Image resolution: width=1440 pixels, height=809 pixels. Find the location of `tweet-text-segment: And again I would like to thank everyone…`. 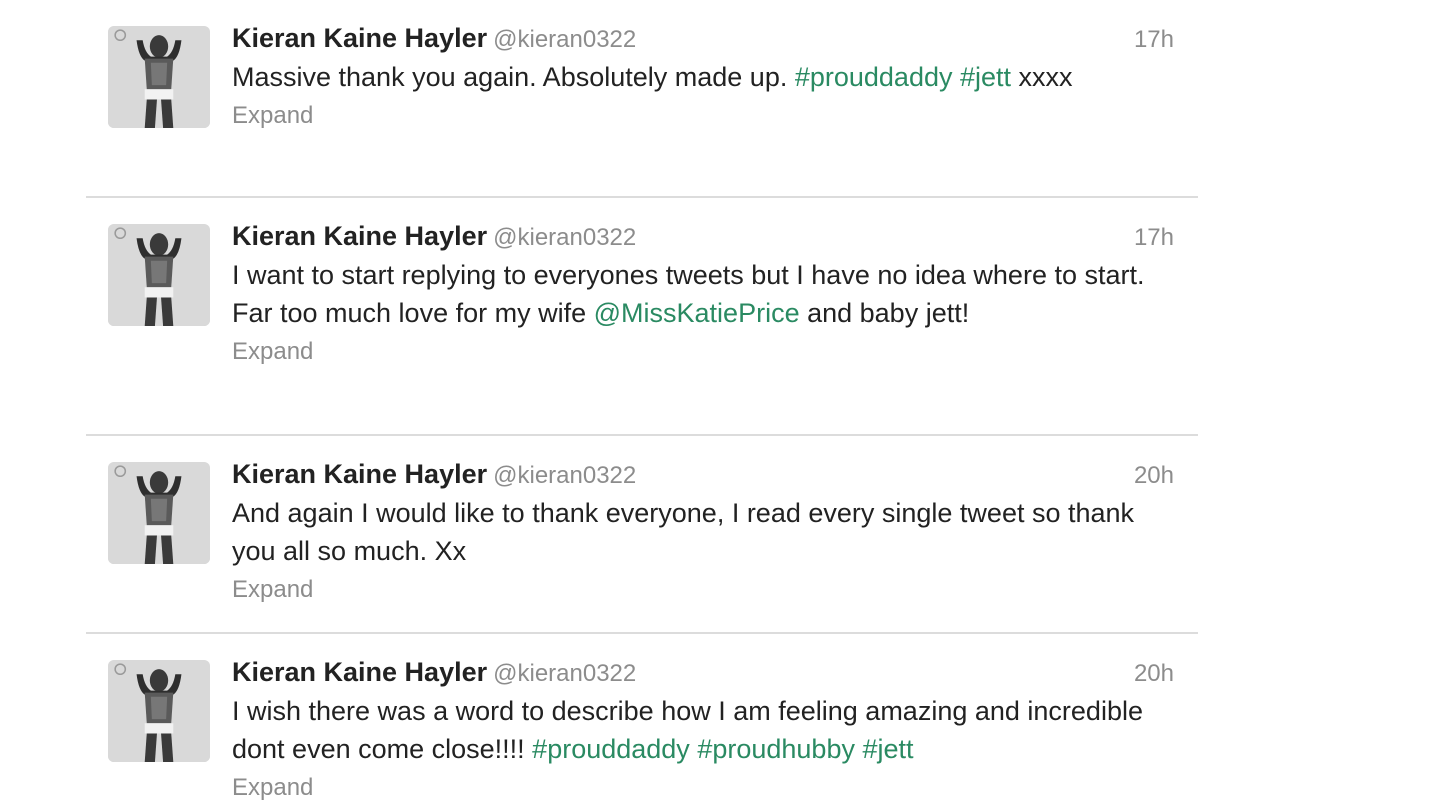

tweet-text-segment: And again I would like to thank everyone… is located at coordinates (683, 532).